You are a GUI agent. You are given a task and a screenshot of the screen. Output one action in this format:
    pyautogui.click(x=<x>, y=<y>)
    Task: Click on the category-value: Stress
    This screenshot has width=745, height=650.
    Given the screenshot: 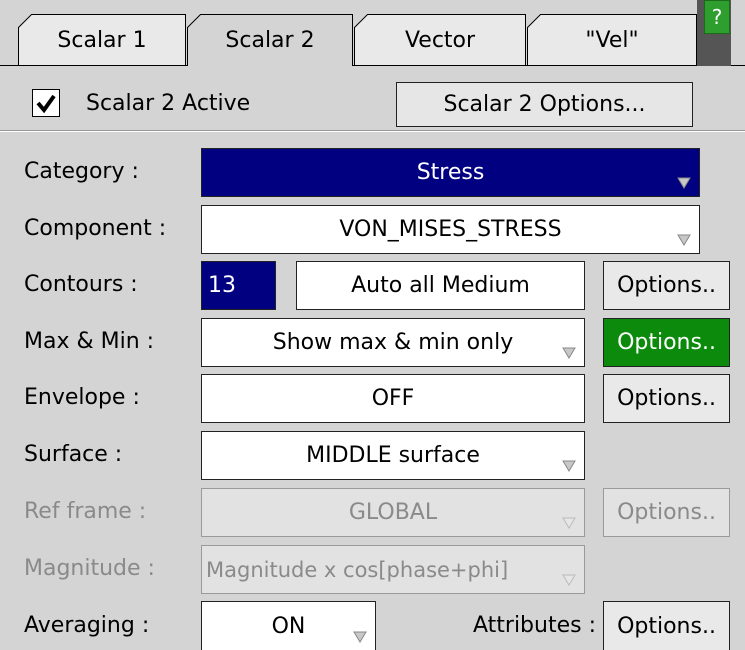 What is the action you would take?
    pyautogui.click(x=450, y=172)
    